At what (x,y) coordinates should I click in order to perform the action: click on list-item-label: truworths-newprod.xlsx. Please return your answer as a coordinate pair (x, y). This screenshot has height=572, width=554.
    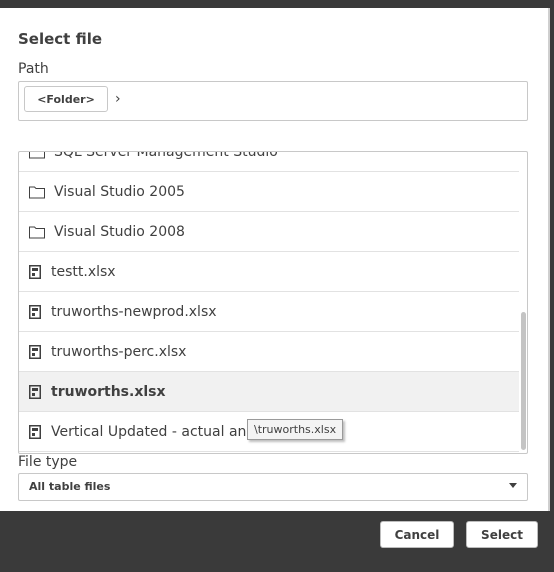
    Looking at the image, I should click on (134, 311).